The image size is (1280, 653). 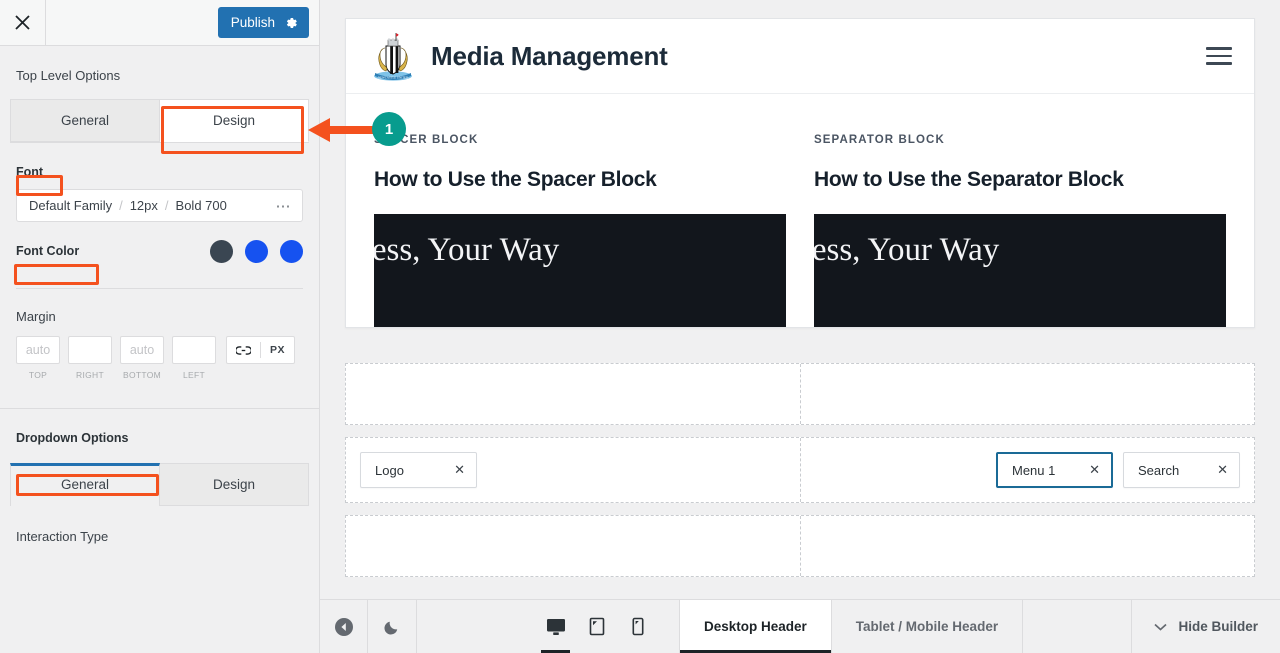 What do you see at coordinates (284, 206) in the screenshot?
I see `ellipsis-icon: ⋯` at bounding box center [284, 206].